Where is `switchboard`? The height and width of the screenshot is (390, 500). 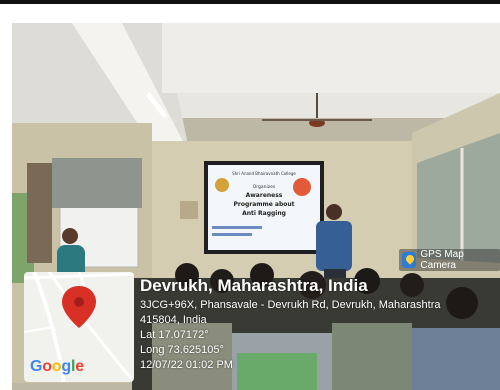 switchboard is located at coordinates (189, 210).